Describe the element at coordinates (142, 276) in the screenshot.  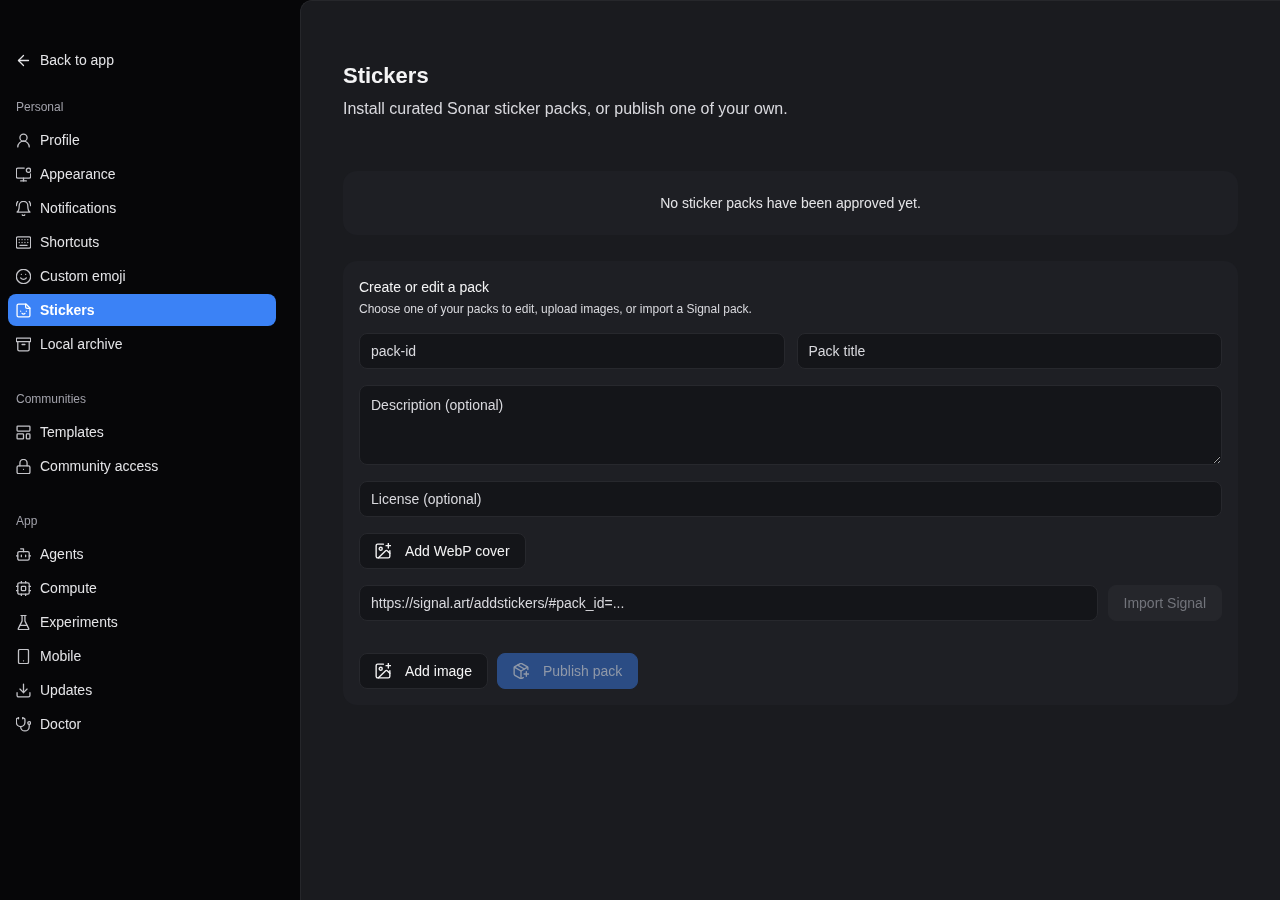
I see `sidebar-item: Custom emoji` at that location.